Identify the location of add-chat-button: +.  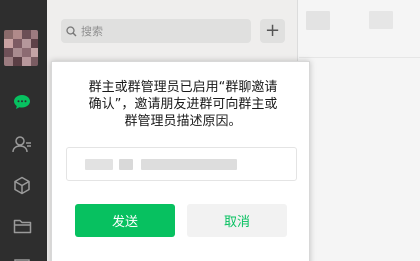
(272, 31).